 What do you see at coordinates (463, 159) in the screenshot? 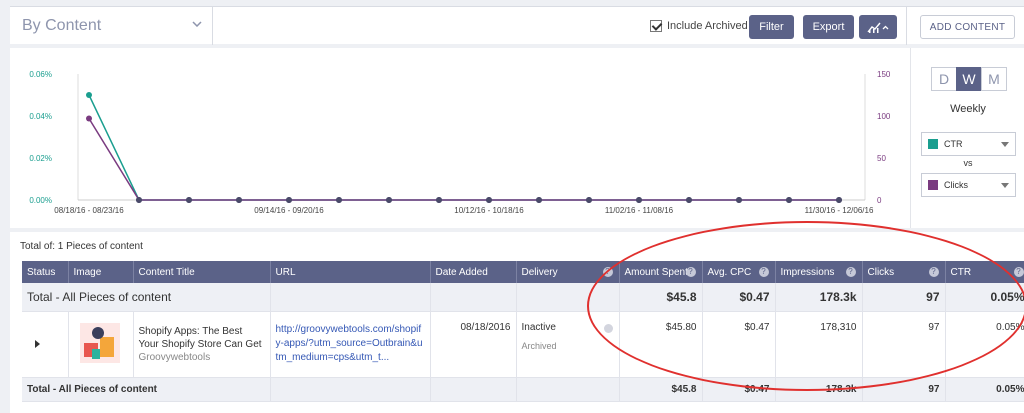
I see `series-line-clicks` at bounding box center [463, 159].